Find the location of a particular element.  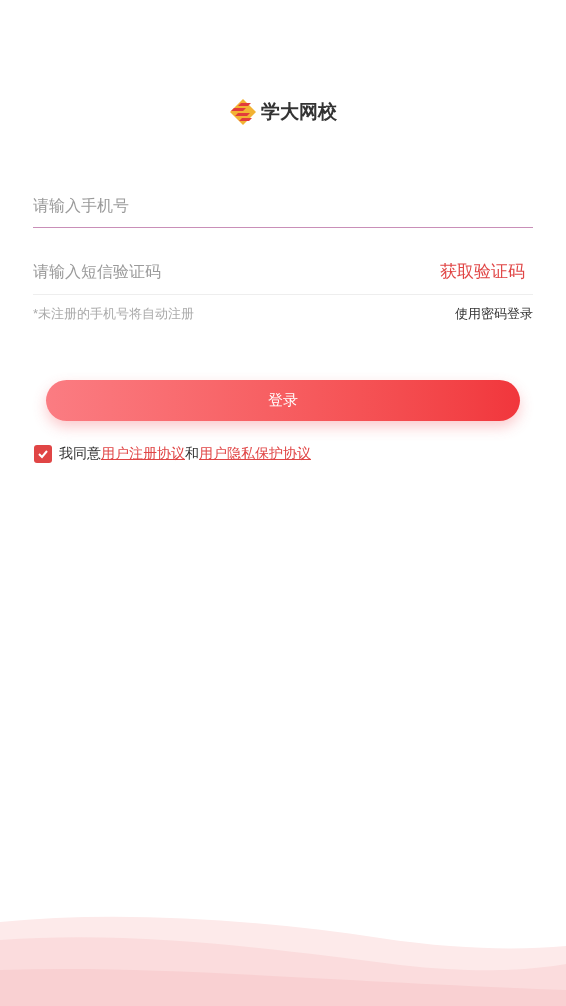

login-button: 登录 is located at coordinates (283, 400).